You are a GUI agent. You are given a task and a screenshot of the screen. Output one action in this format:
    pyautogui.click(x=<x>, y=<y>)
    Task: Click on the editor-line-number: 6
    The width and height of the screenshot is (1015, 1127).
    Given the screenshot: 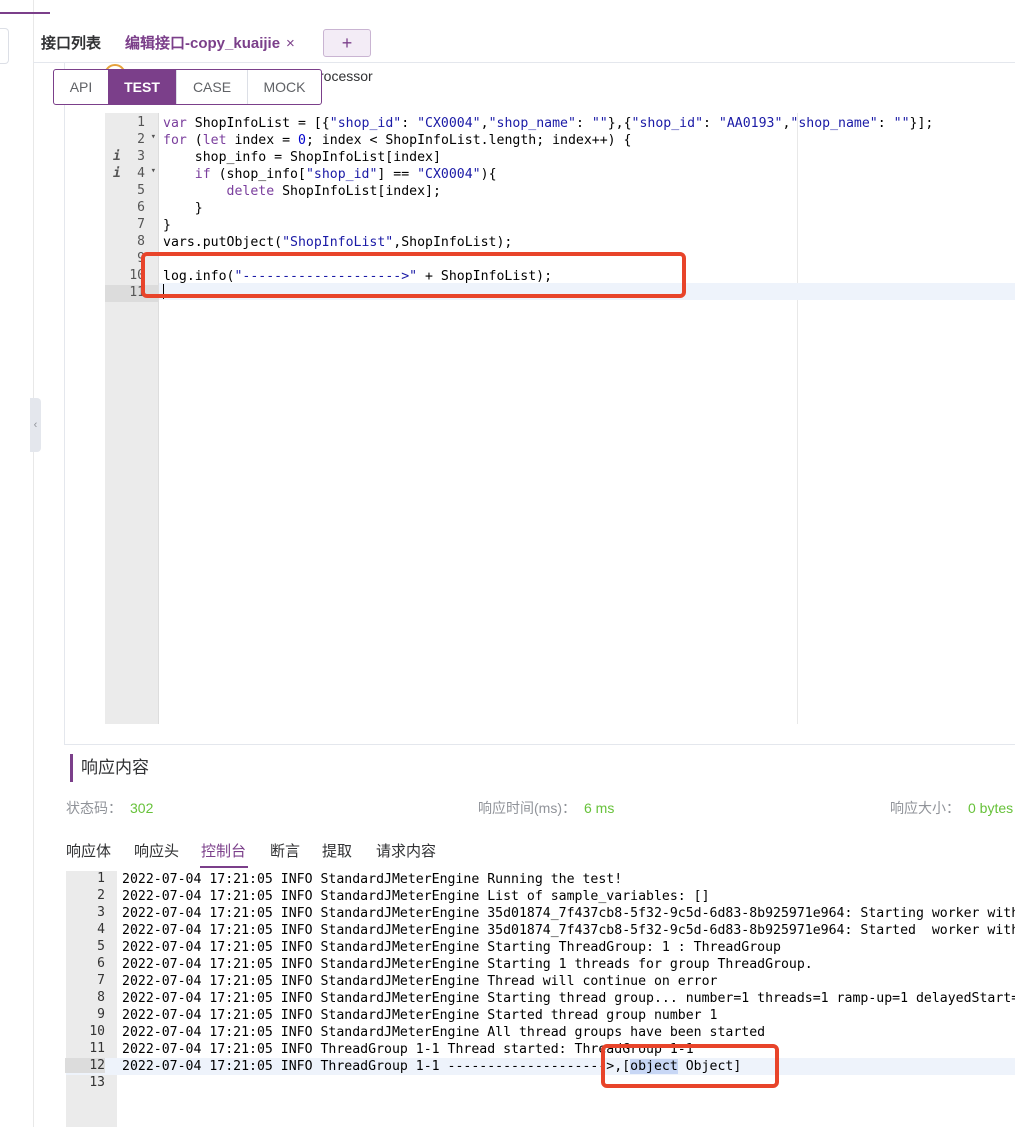 What is the action you would take?
    pyautogui.click(x=131, y=208)
    